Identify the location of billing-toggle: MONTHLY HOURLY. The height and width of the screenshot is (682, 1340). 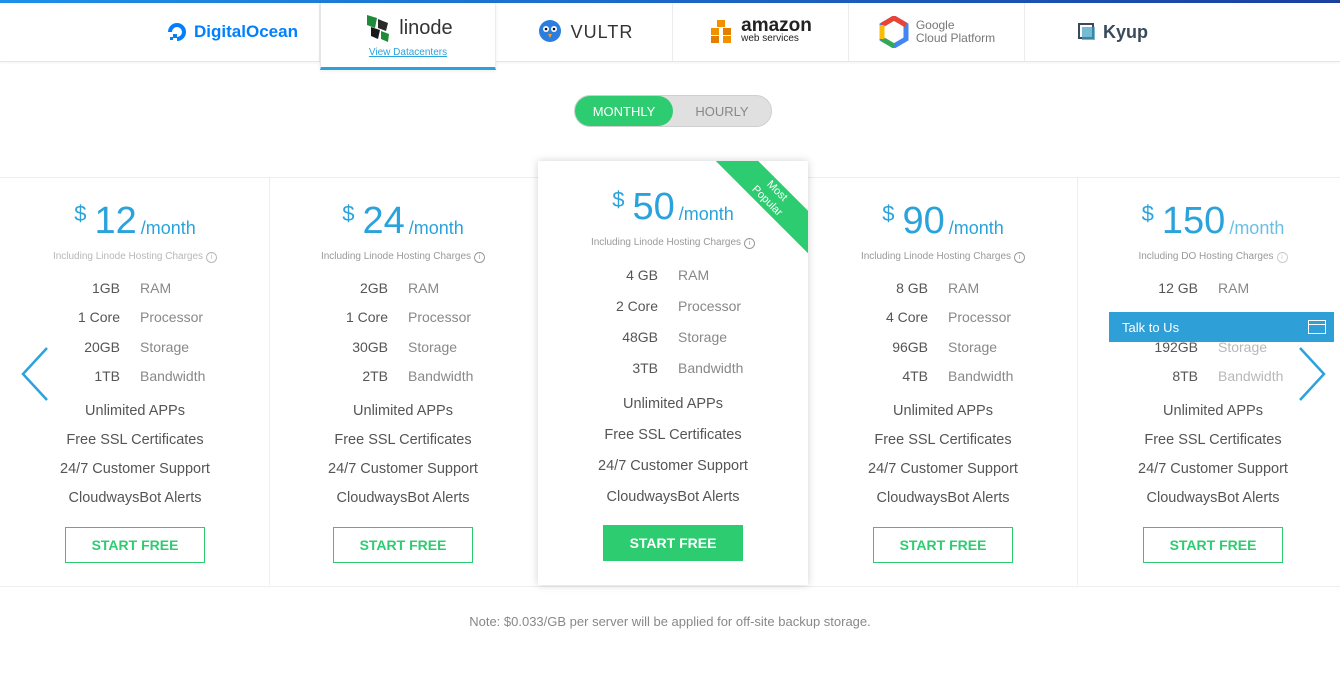
(673, 111).